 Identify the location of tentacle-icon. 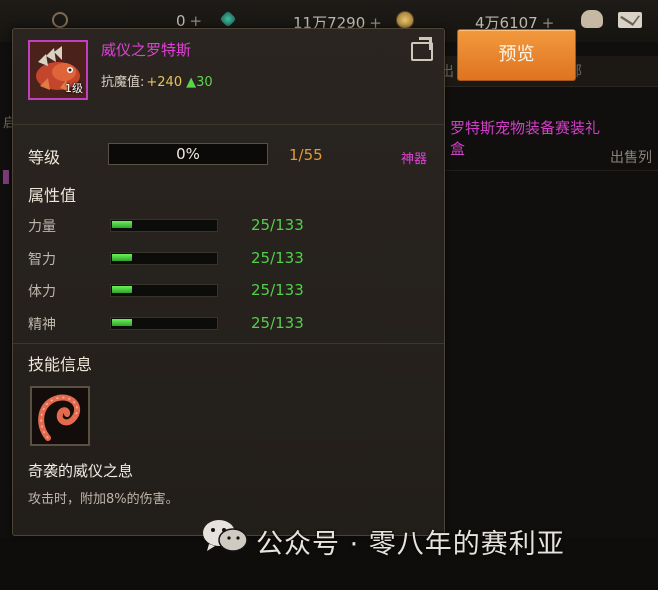
(59, 417).